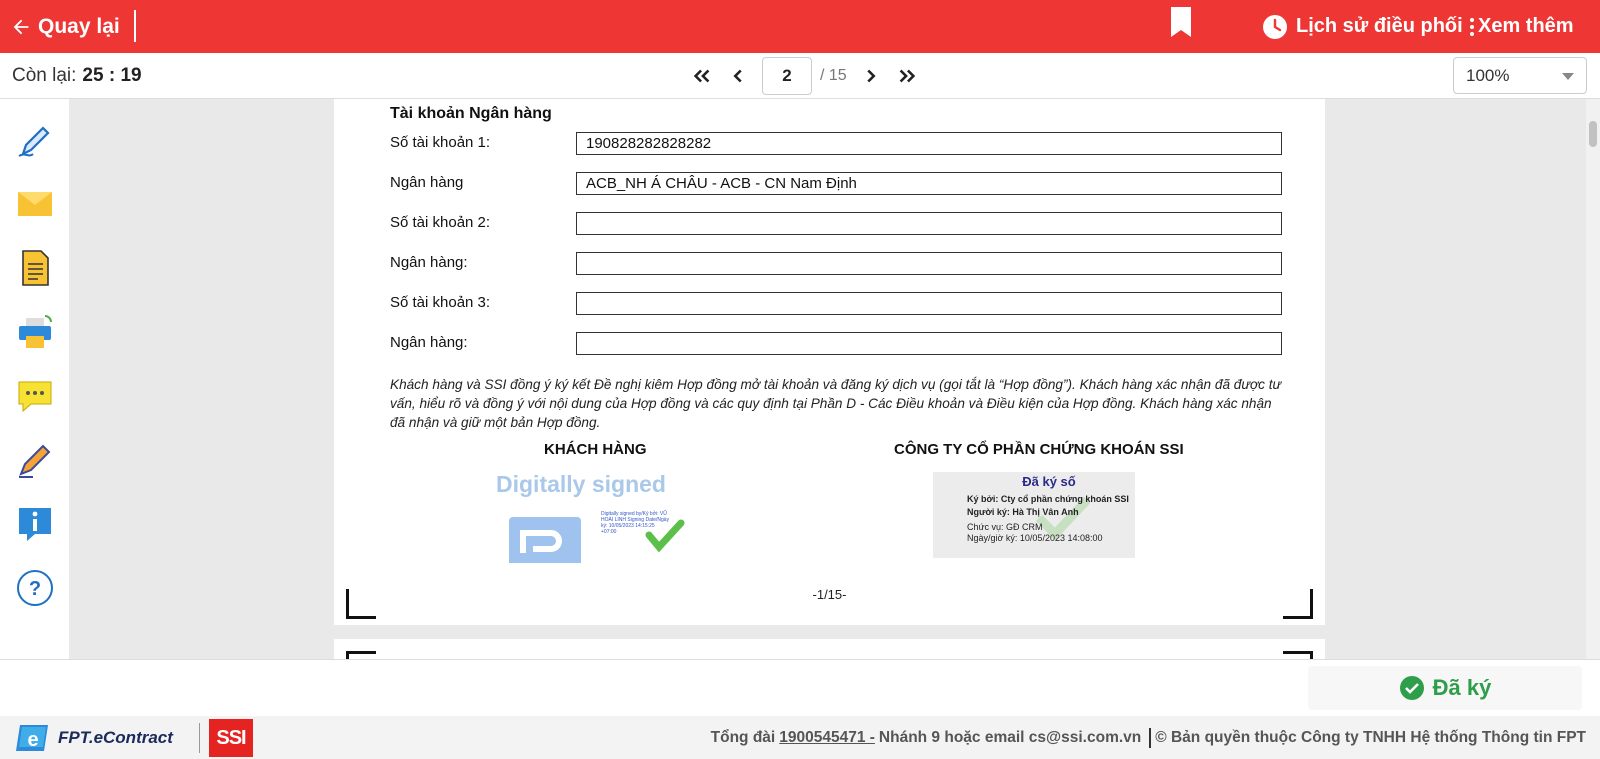  I want to click on sign-tool-button, so click(35, 140).